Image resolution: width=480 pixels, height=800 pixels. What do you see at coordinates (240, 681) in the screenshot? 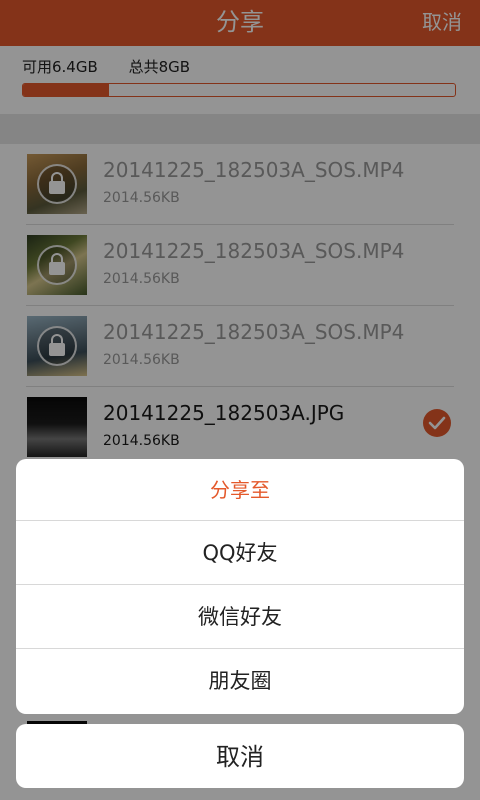
I see `share-option-moments: 朋友圈` at bounding box center [240, 681].